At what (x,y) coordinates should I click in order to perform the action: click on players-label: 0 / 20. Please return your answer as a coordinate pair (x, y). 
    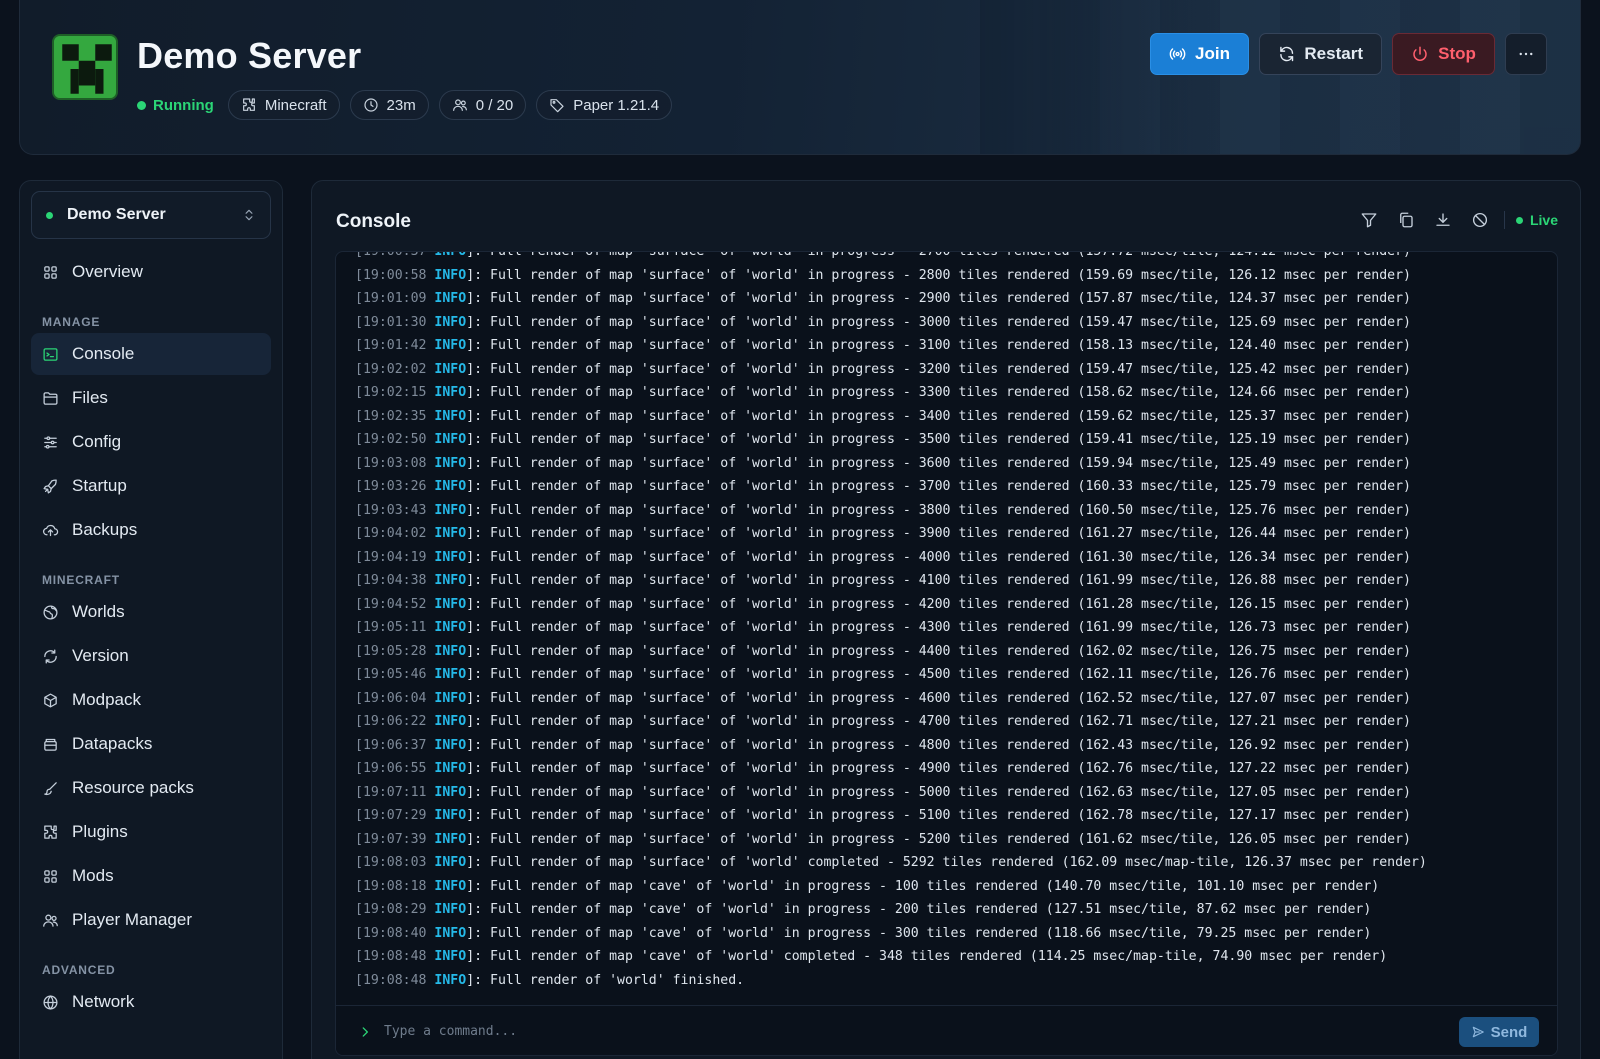
    Looking at the image, I should click on (494, 105).